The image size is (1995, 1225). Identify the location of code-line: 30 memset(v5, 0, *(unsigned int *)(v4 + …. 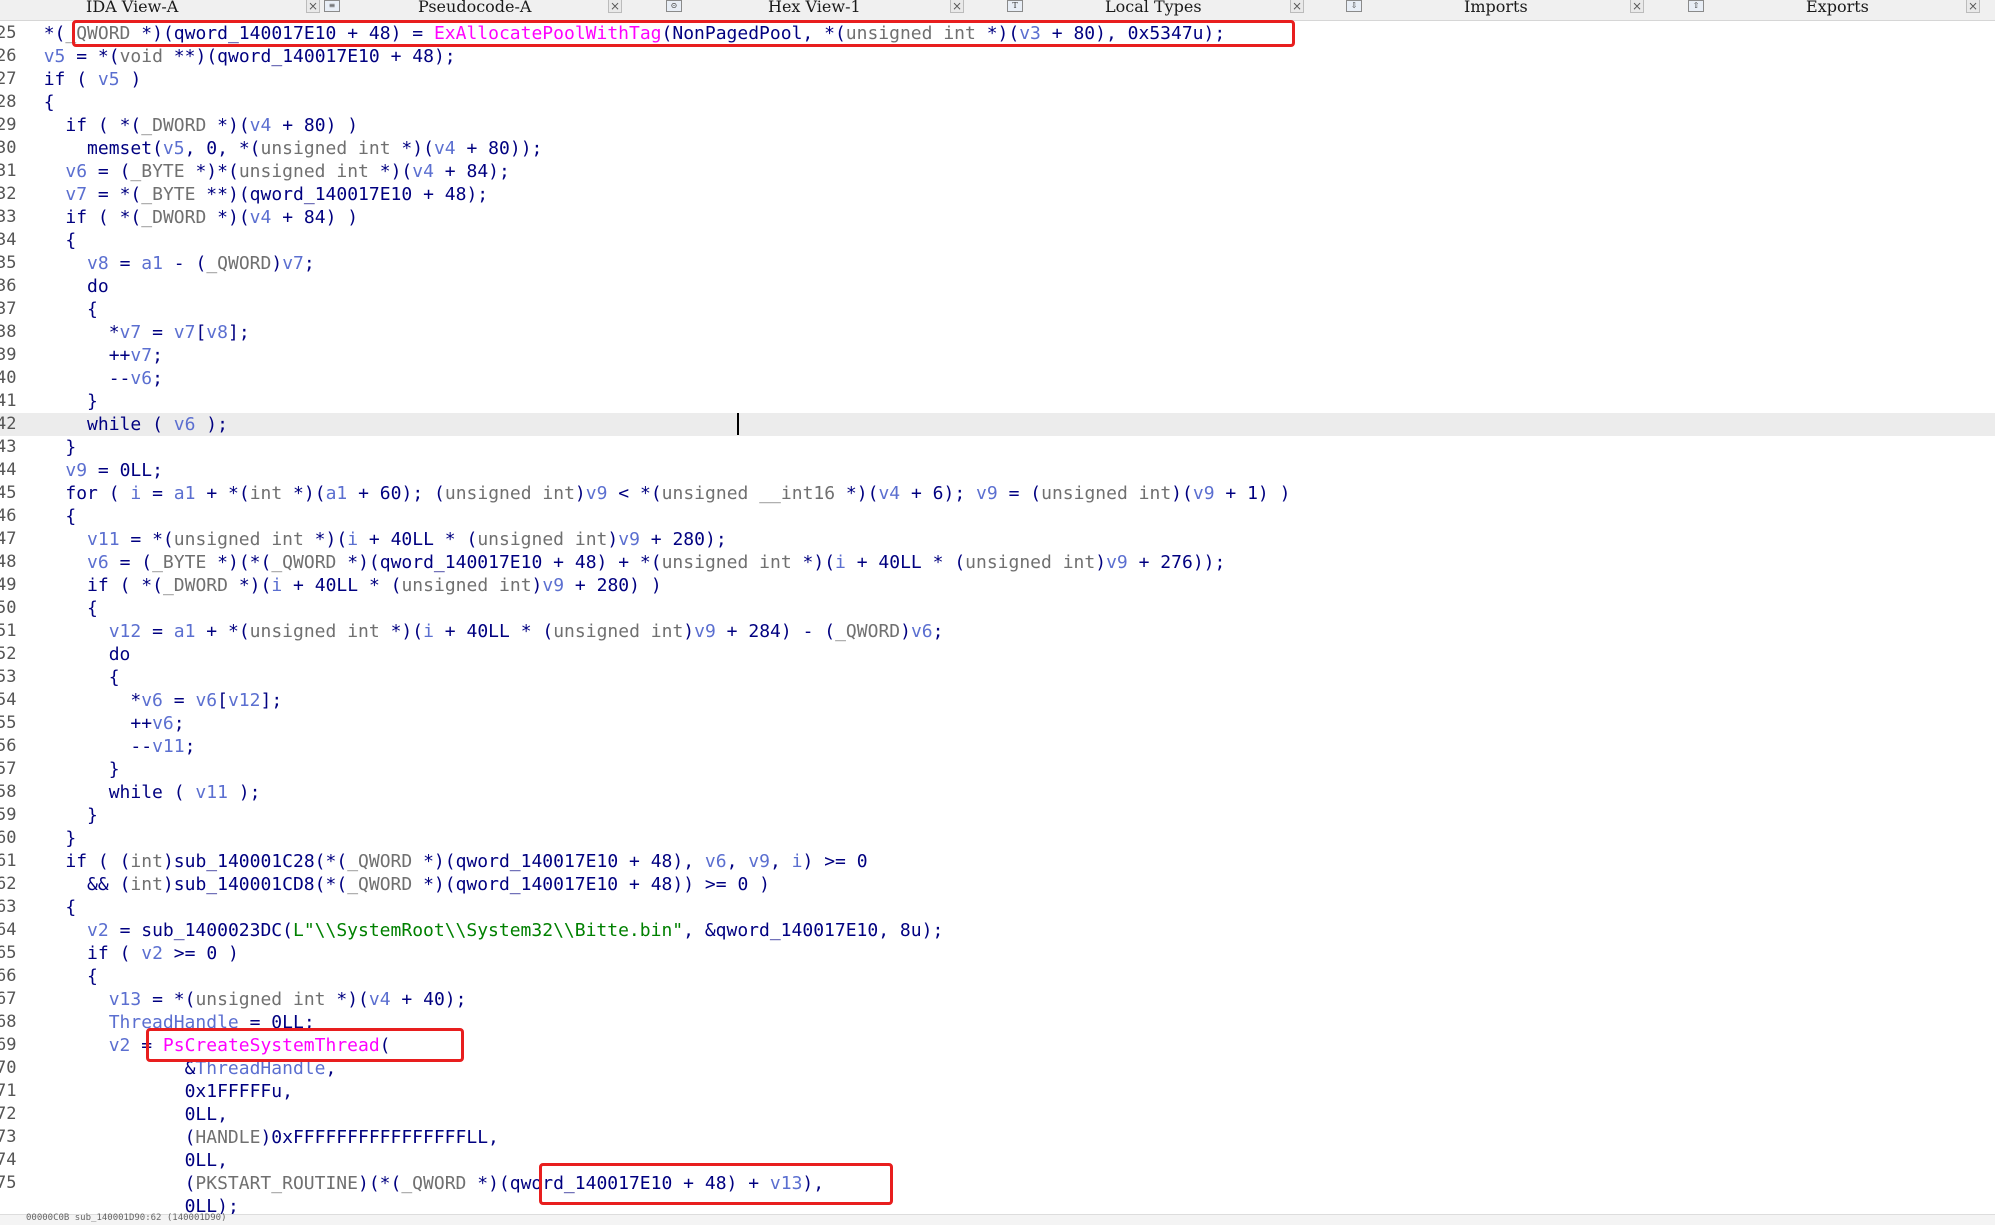
(997, 148).